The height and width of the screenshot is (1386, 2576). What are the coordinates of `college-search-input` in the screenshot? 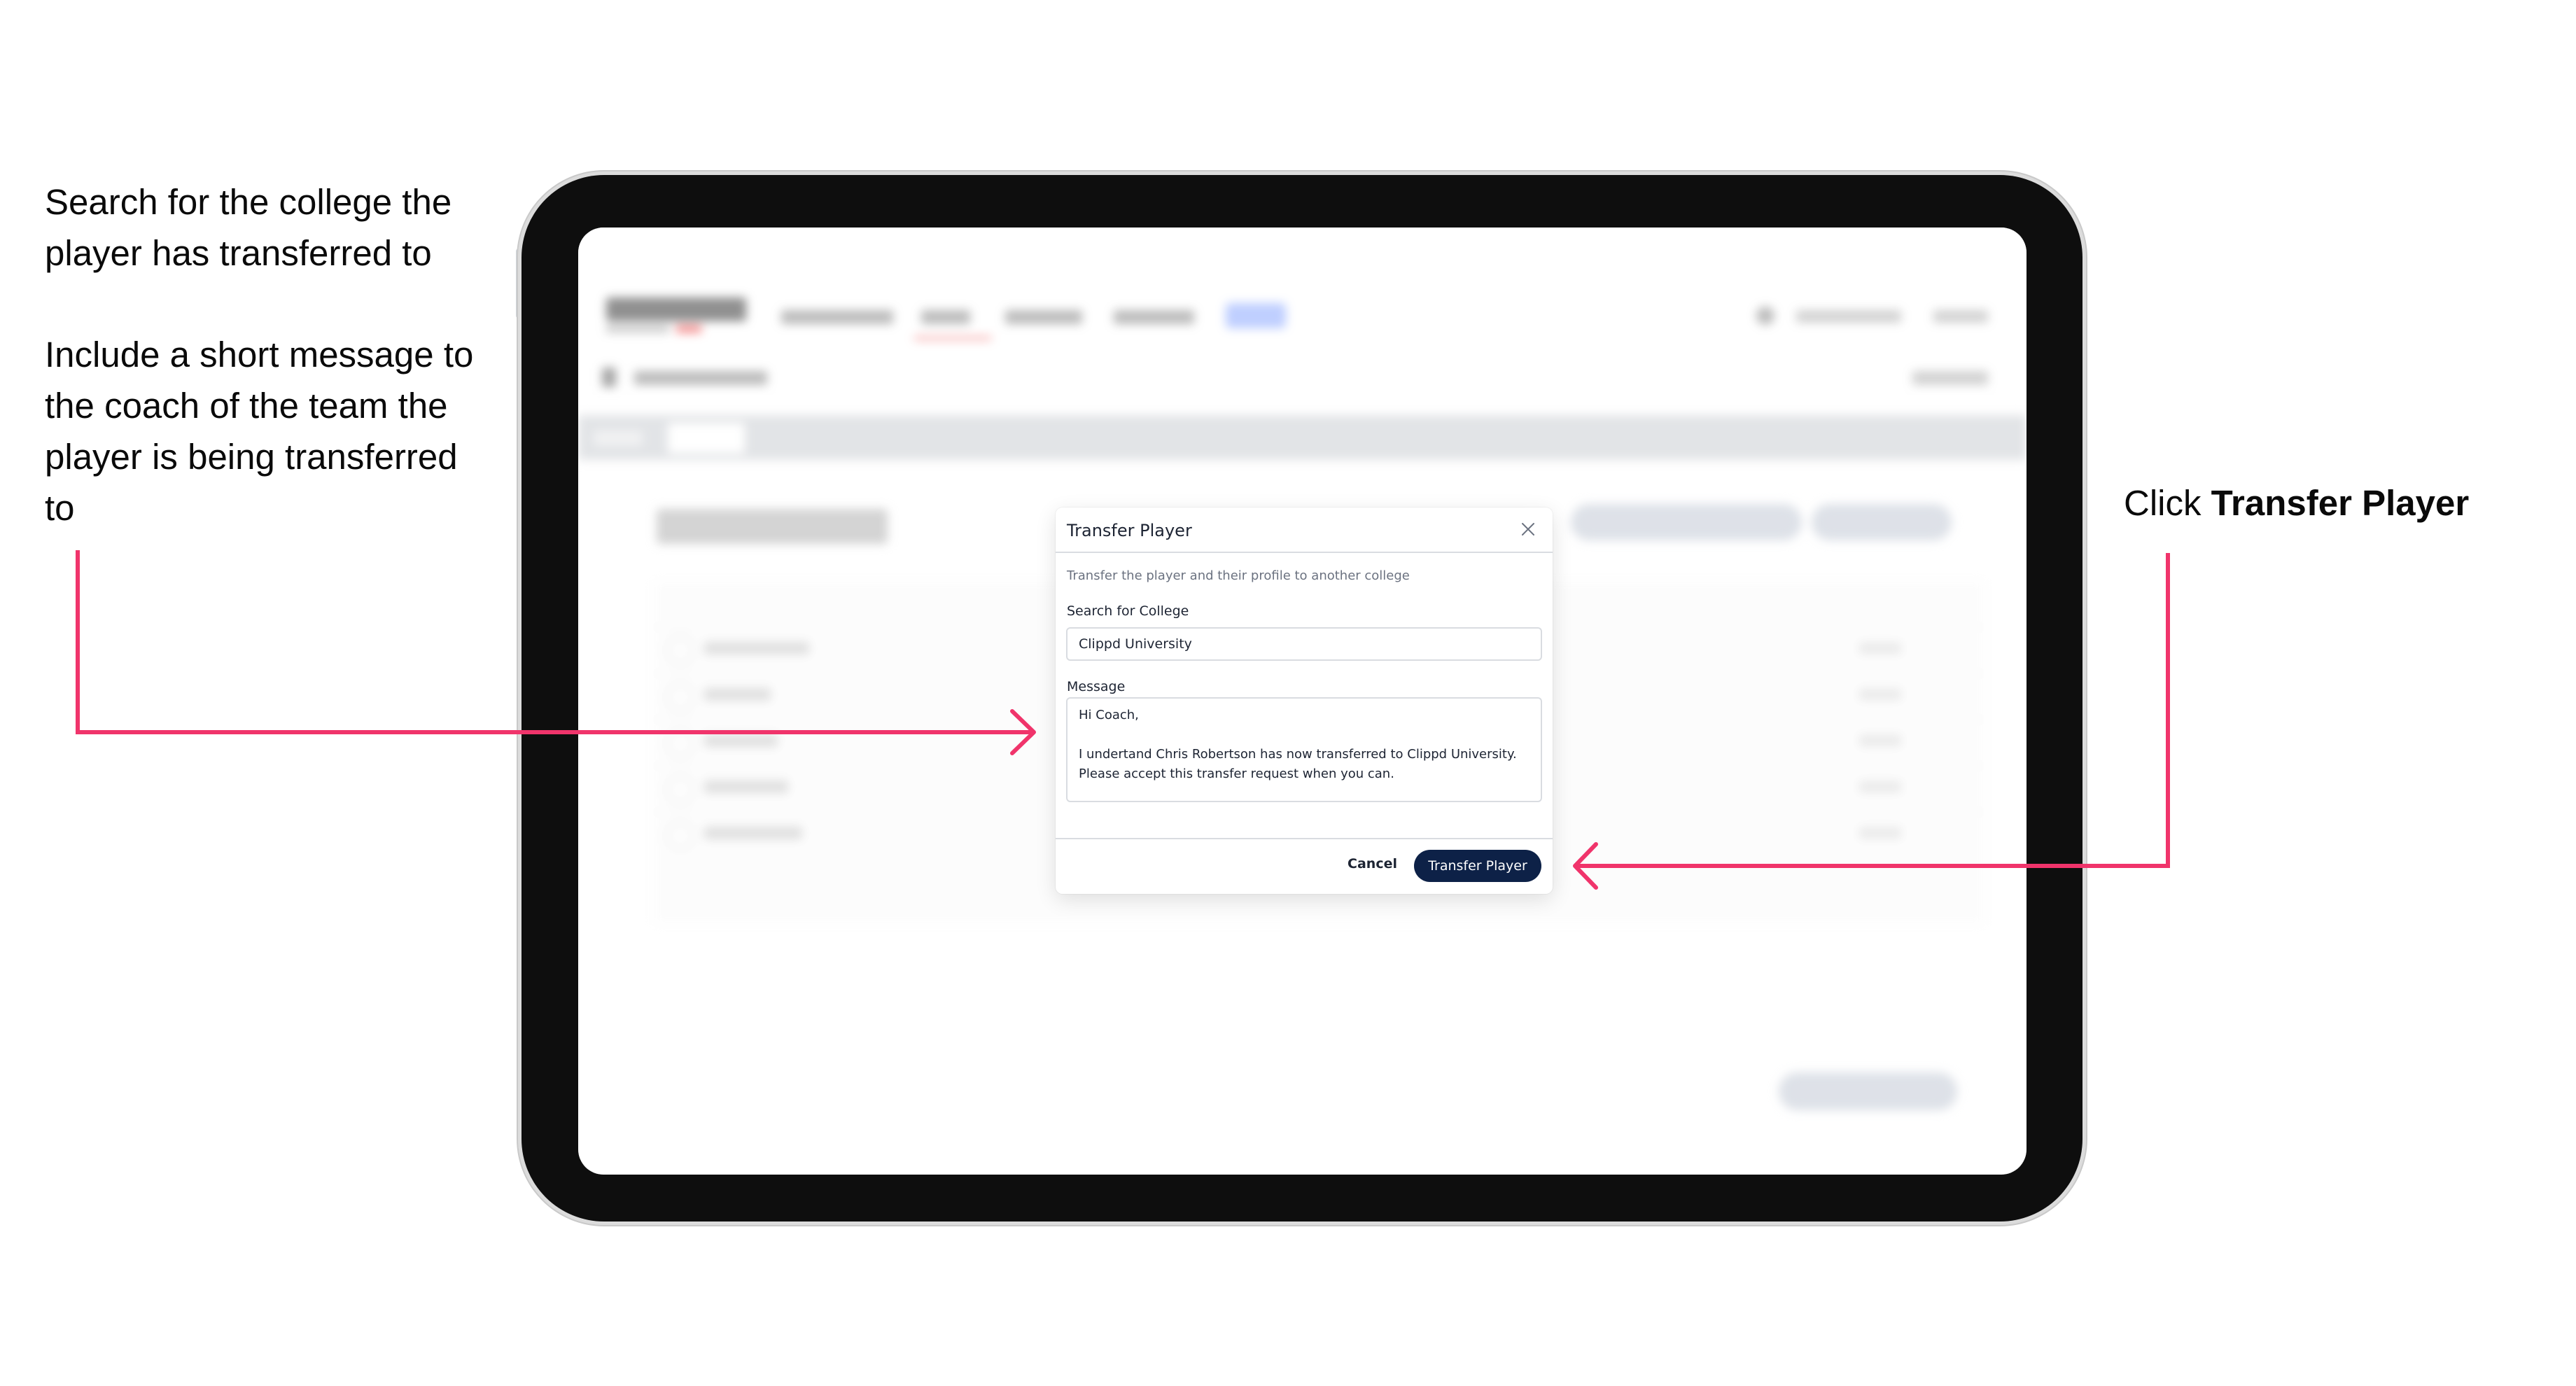 It's located at (1304, 644).